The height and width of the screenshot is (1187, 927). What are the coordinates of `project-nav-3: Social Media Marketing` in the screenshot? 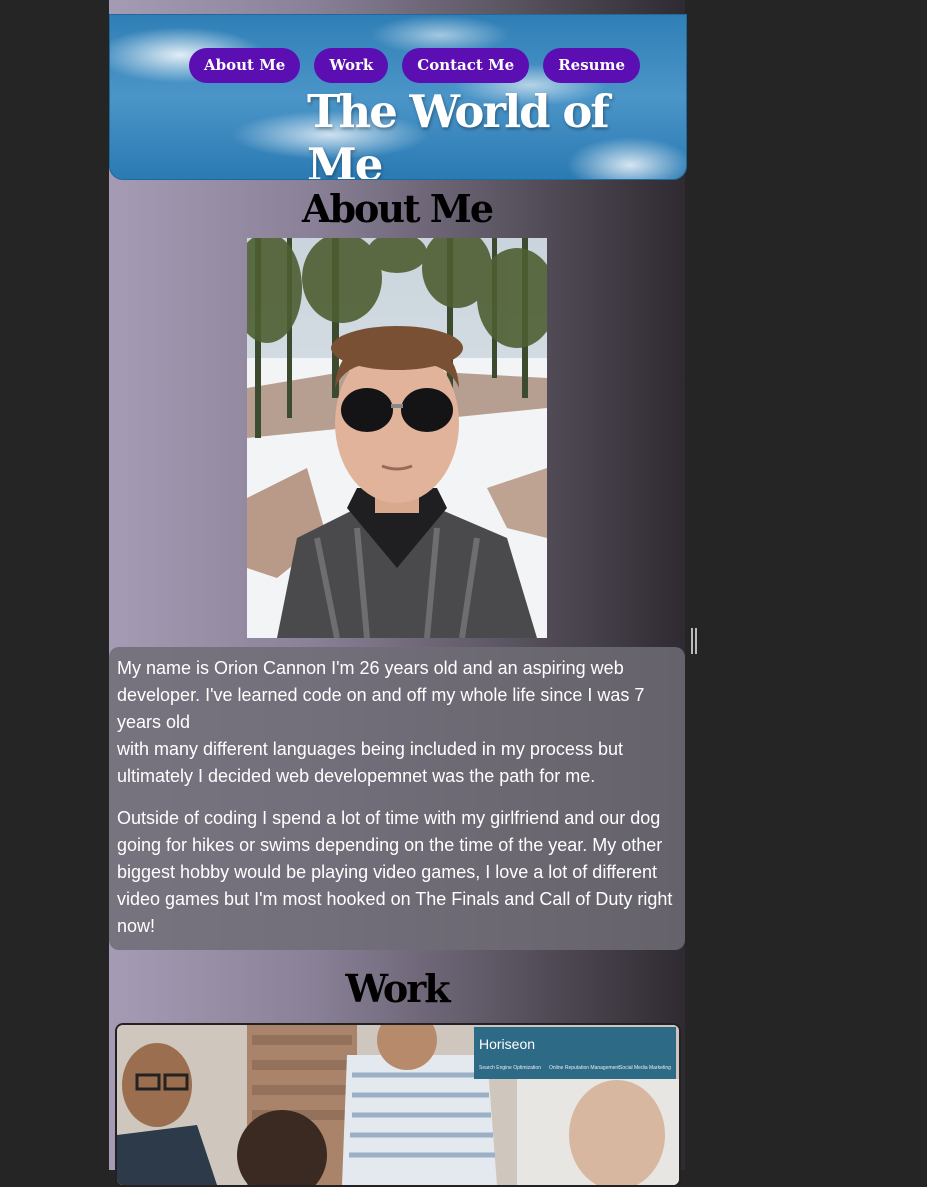 It's located at (645, 1068).